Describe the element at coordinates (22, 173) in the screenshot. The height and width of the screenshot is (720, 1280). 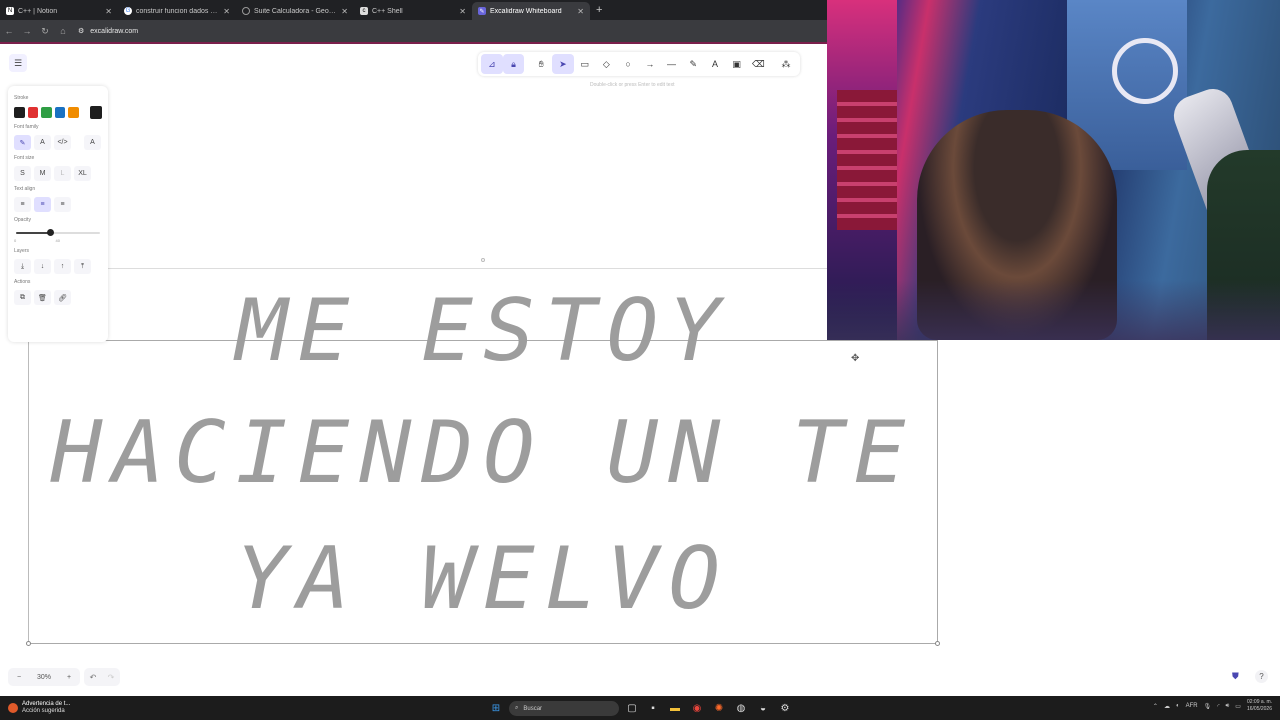
I see `font-size-s: S` at that location.